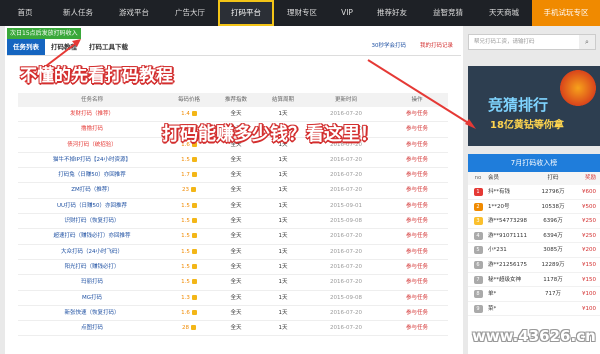  What do you see at coordinates (534, 294) in the screenshot?
I see `ranking-row: 8 单* 717万 ¥100` at bounding box center [534, 294].